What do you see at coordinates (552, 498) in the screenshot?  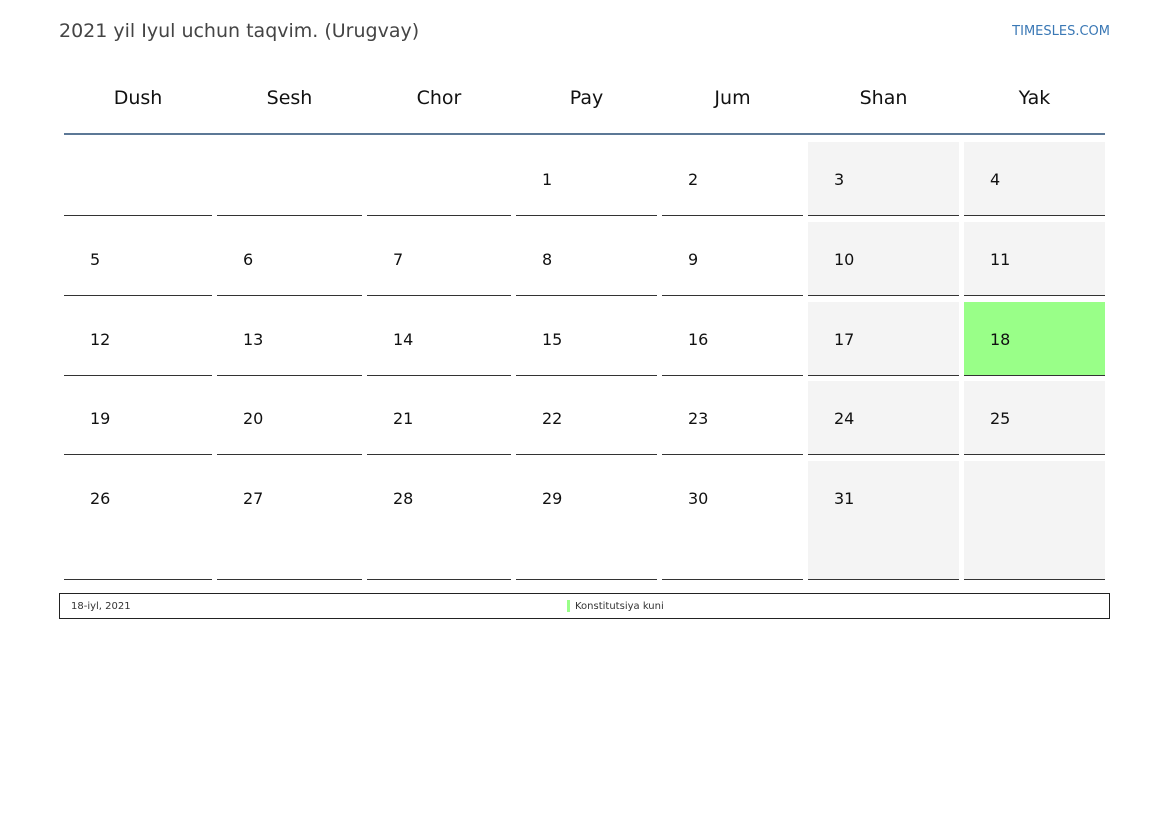 I see `day-number: 29` at bounding box center [552, 498].